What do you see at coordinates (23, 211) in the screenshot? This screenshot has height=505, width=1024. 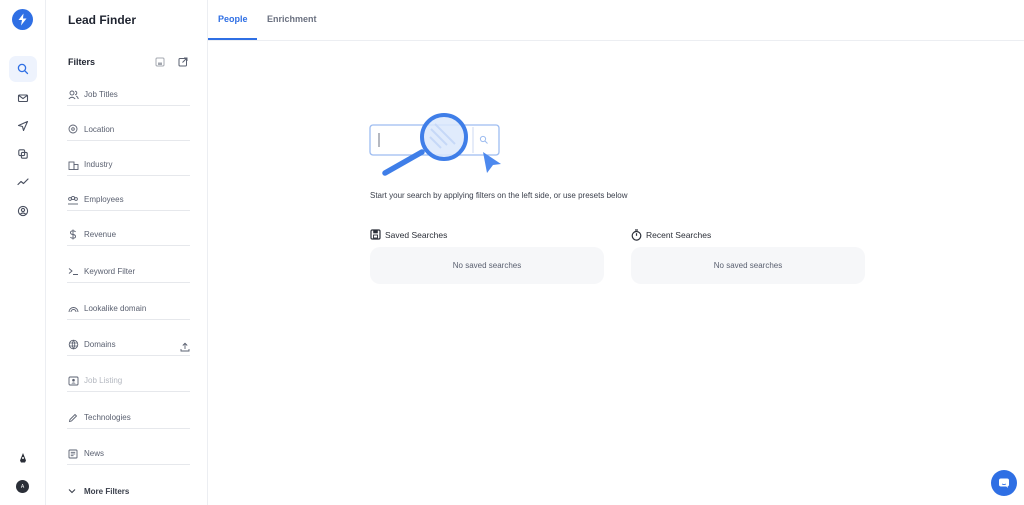 I see `user-circle-icon` at bounding box center [23, 211].